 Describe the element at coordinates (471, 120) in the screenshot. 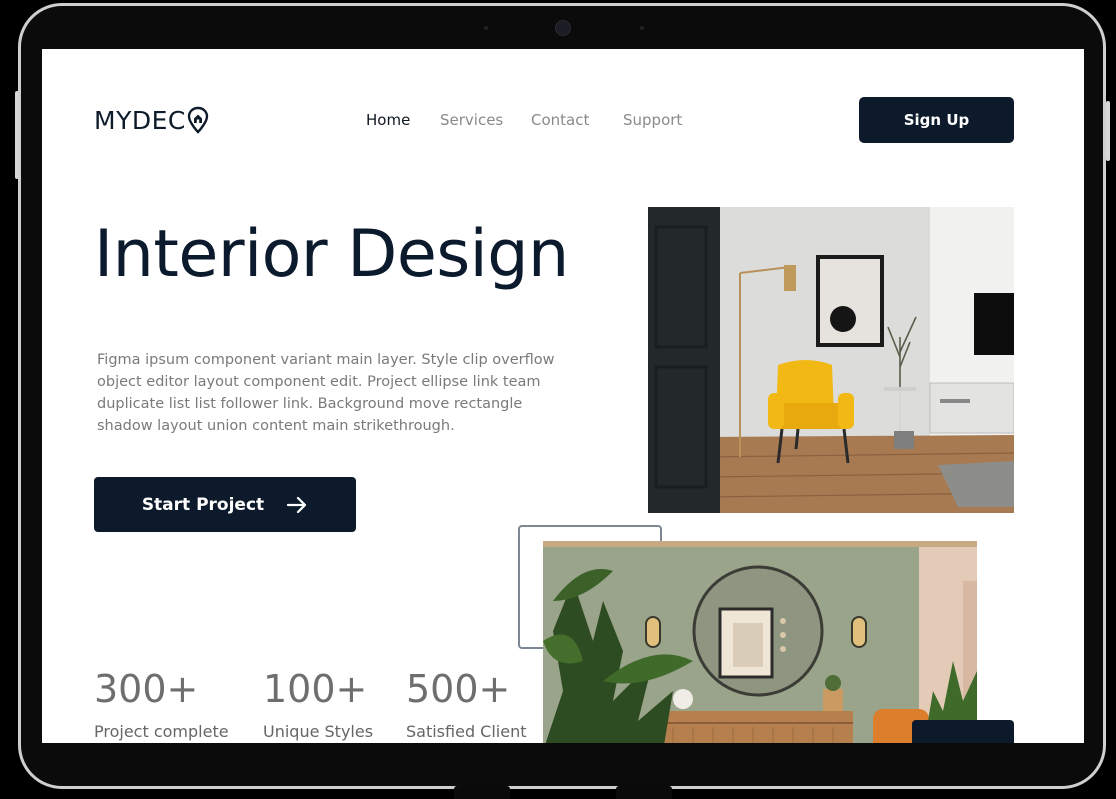

I see `nav-item-services: Services` at that location.